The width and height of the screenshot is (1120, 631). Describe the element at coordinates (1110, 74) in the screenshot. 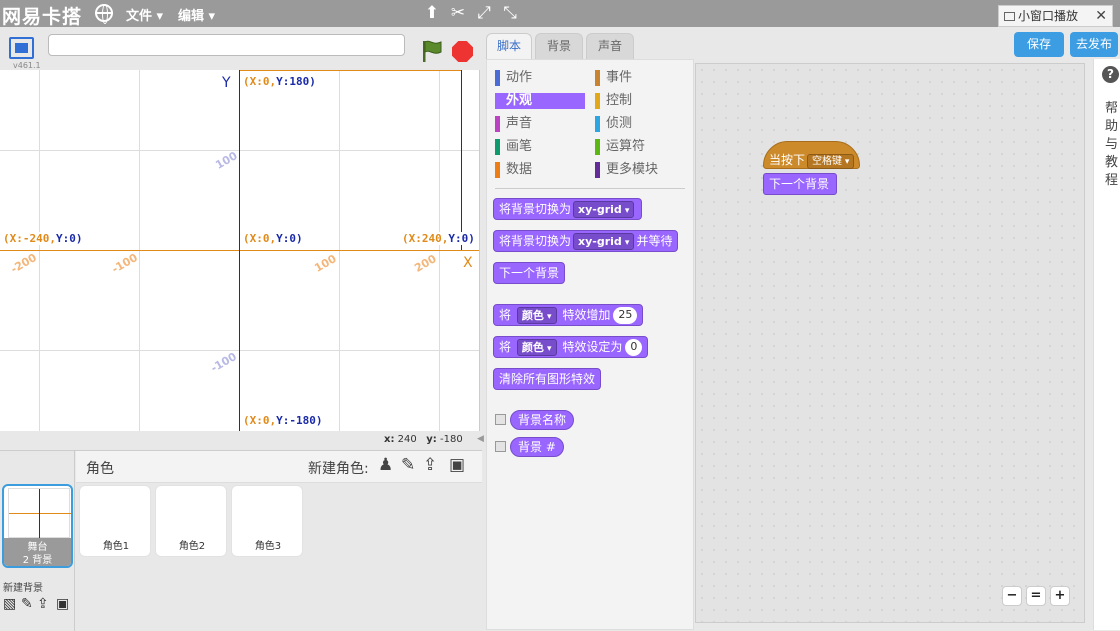

I see `help-icon: ?` at that location.